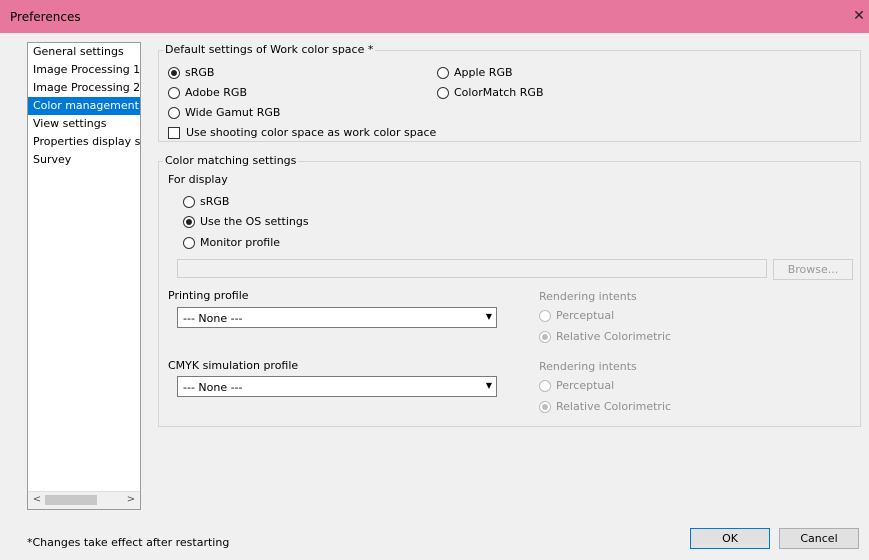 Image resolution: width=869 pixels, height=560 pixels. Describe the element at coordinates (213, 387) in the screenshot. I see `cmyk-profile-value: --- None ---` at that location.